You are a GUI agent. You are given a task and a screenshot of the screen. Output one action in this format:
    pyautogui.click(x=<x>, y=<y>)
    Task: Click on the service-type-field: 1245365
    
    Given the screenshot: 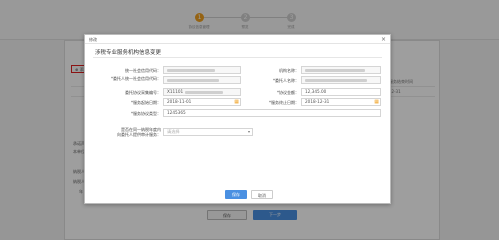 What is the action you would take?
    pyautogui.click(x=272, y=113)
    